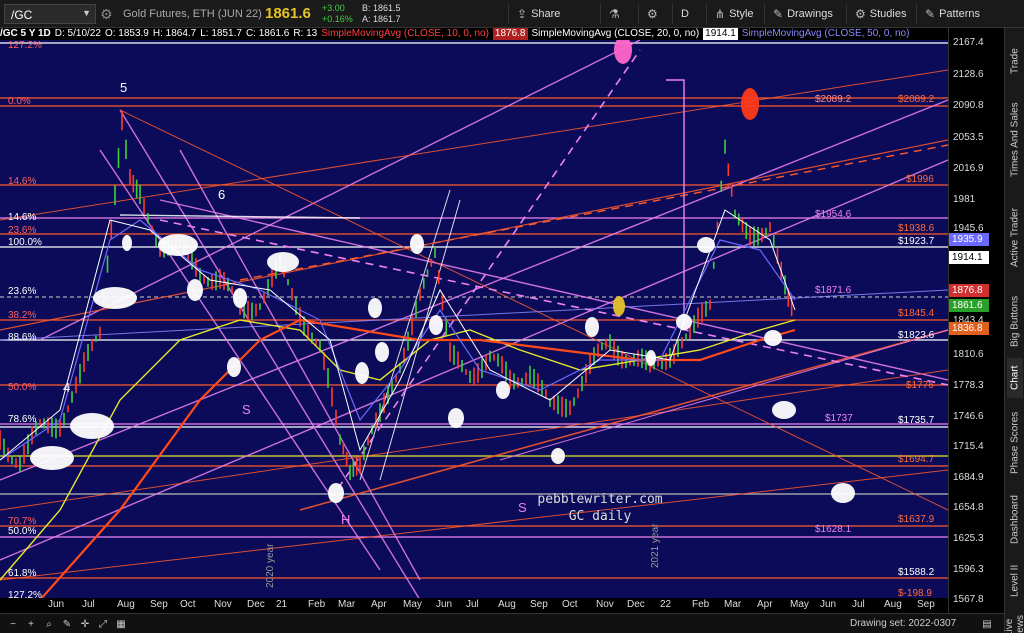 The height and width of the screenshot is (633, 1024). I want to click on sidebar-toggle-icon: ▤, so click(987, 624).